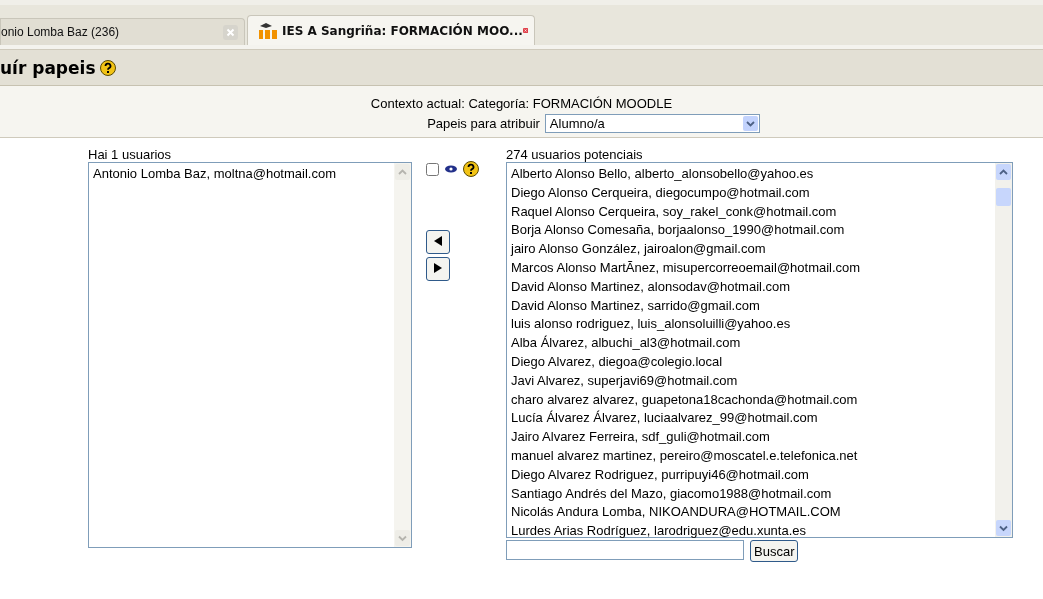  I want to click on user-item: Raquel Alonso Cerqueira, soy_rakel_conk@hotmail.com, so click(753, 212).